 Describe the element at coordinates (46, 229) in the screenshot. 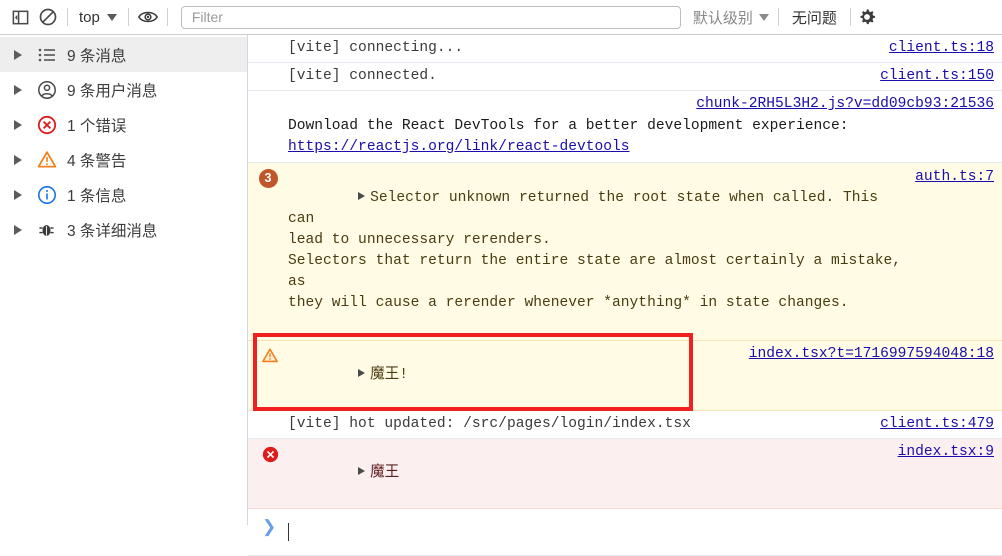

I see `bug-icon` at that location.